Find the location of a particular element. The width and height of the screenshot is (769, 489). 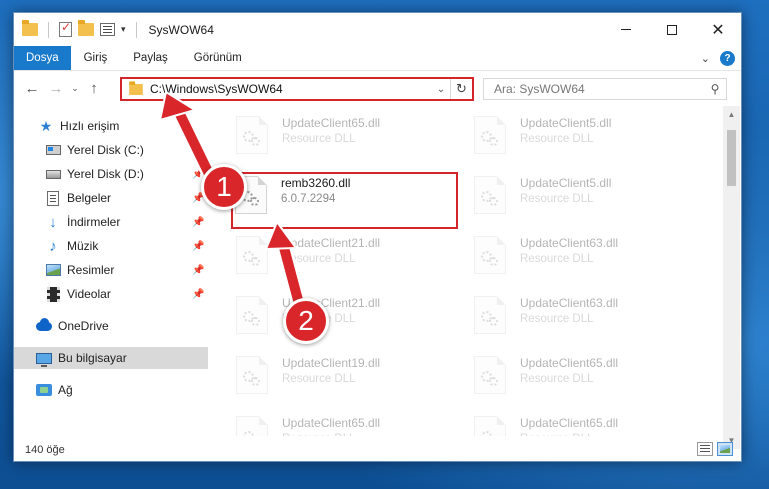

navigation-buttons: ← → ⌄ ↑ is located at coordinates (60, 89).